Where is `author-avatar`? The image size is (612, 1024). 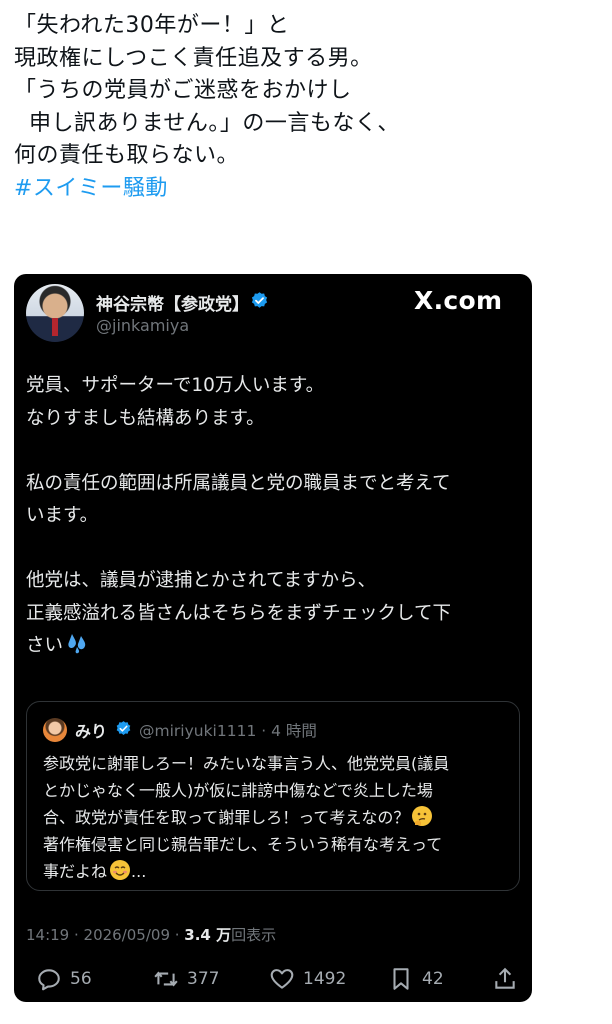
author-avatar is located at coordinates (55, 313).